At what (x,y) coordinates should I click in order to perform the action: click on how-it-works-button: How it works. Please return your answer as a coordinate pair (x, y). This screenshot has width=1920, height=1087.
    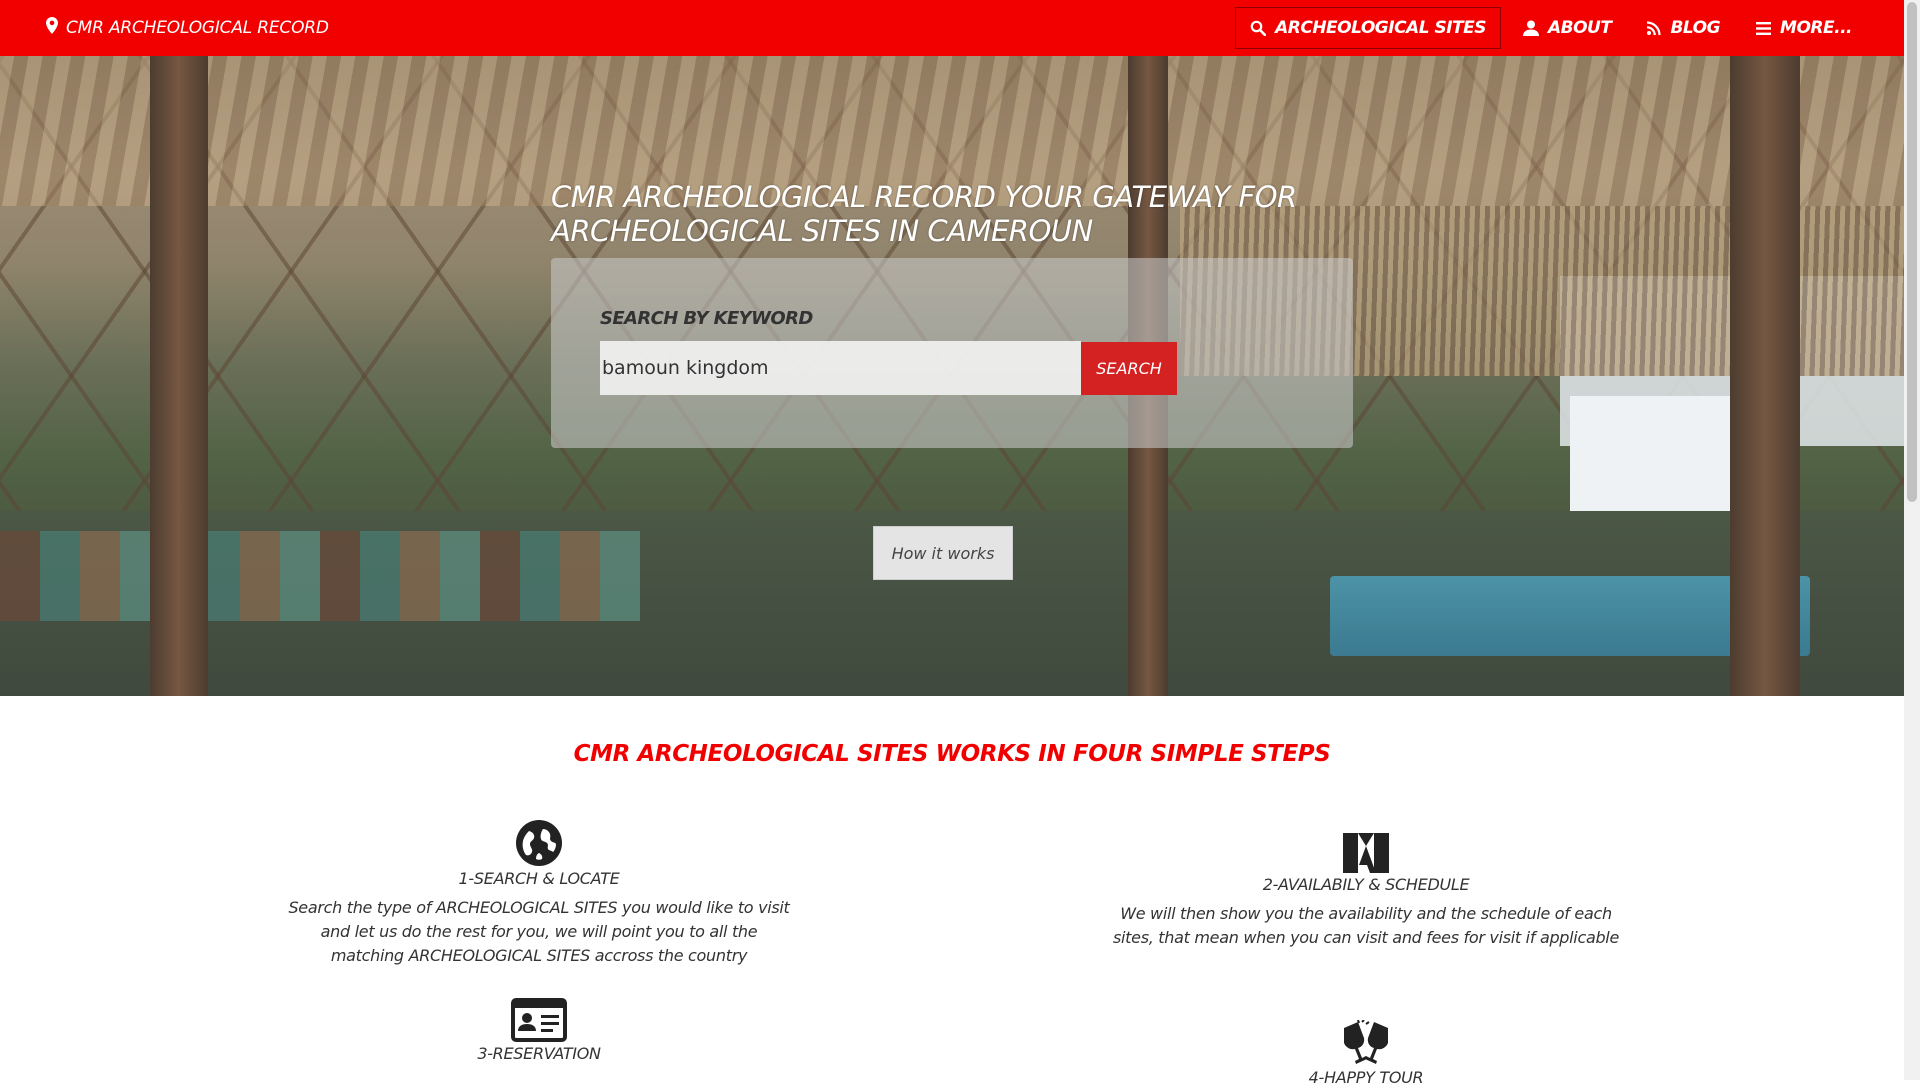
    Looking at the image, I should click on (943, 553).